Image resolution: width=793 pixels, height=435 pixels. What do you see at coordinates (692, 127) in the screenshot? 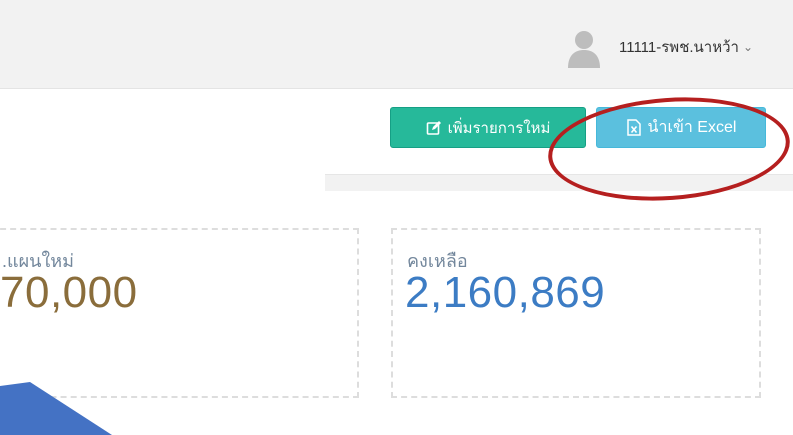
I see `import-excel-label: นำเข้า Excel` at bounding box center [692, 127].